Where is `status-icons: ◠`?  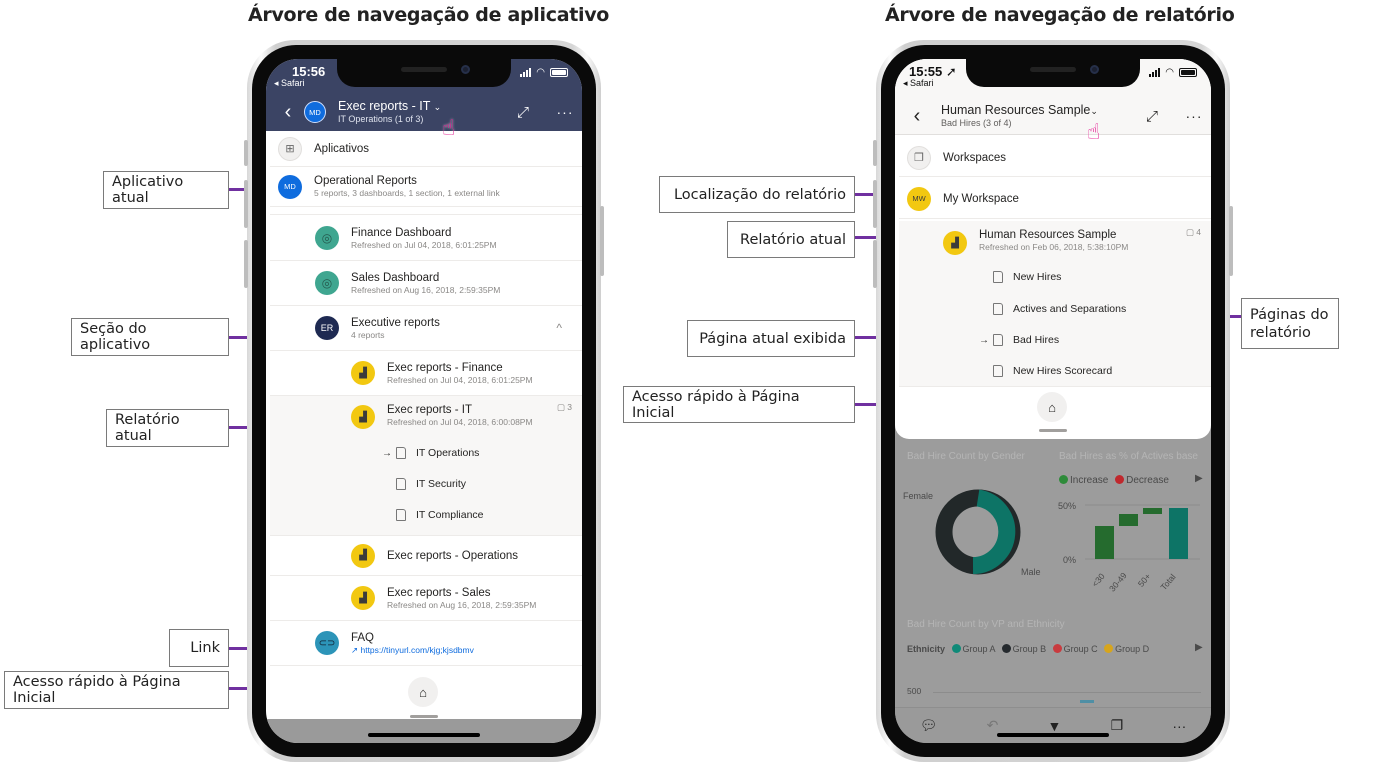 status-icons: ◠ is located at coordinates (544, 72).